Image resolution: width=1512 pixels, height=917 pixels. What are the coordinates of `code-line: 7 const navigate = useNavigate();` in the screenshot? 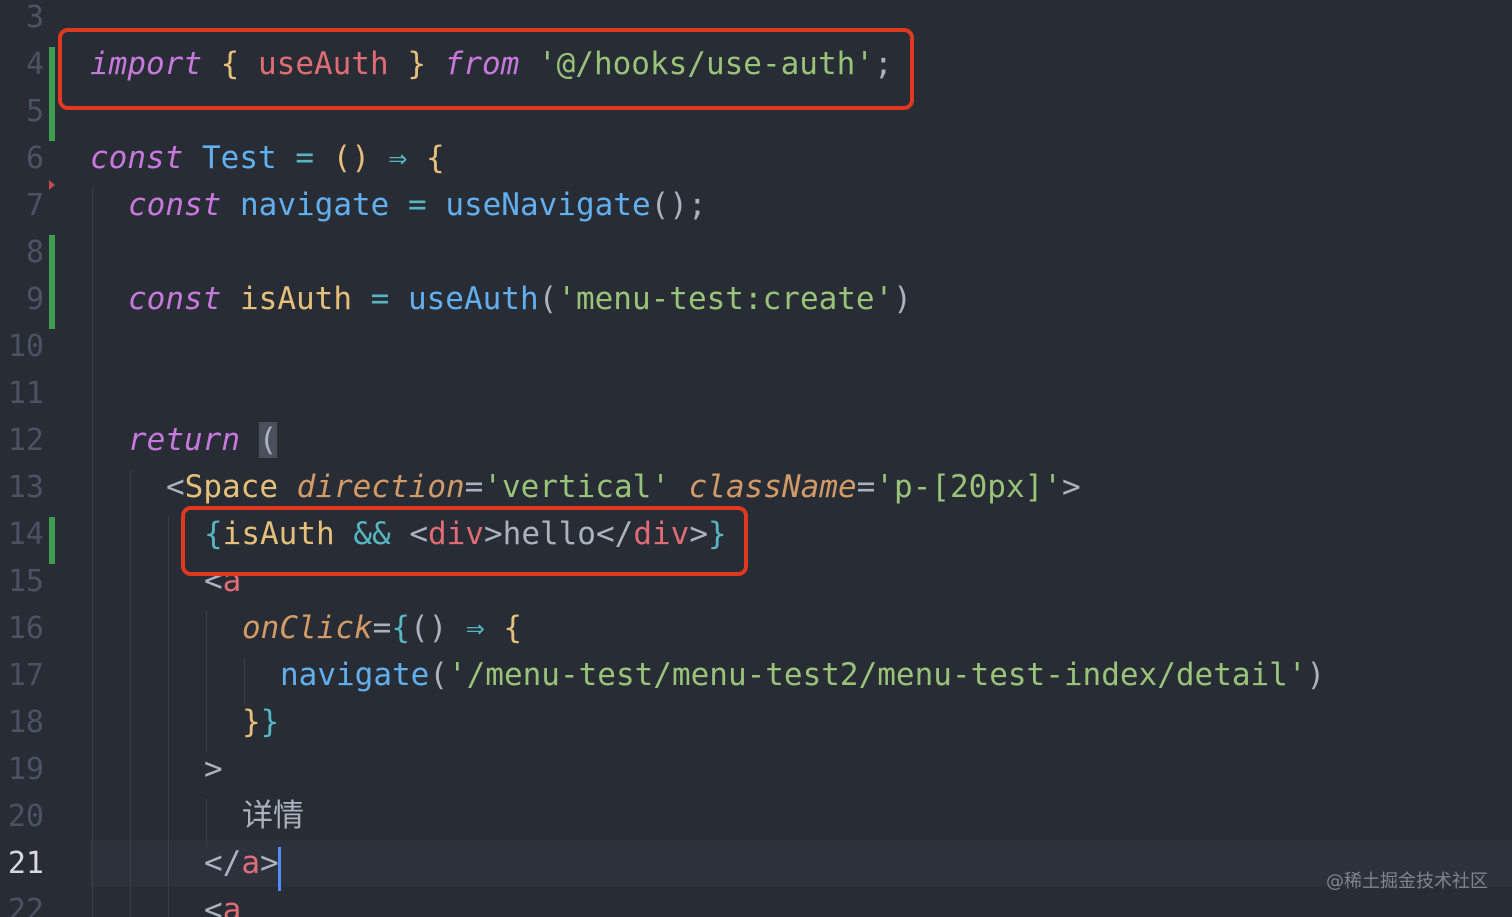 It's located at (756, 205).